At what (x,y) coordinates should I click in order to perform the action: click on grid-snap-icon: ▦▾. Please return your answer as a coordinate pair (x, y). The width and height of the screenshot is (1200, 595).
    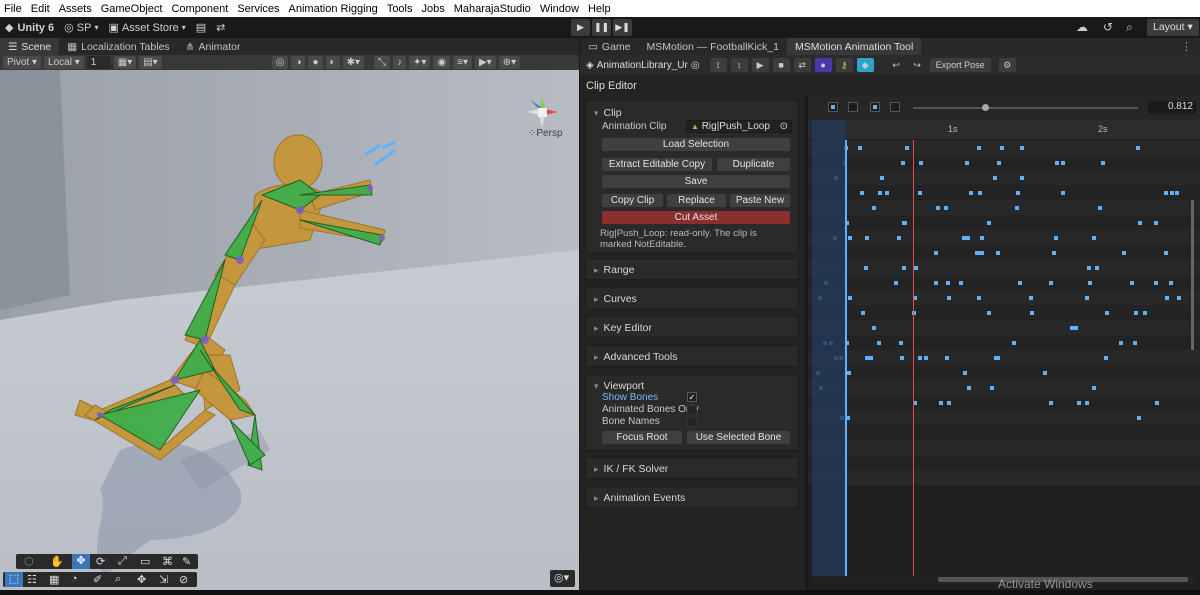
    Looking at the image, I should click on (125, 62).